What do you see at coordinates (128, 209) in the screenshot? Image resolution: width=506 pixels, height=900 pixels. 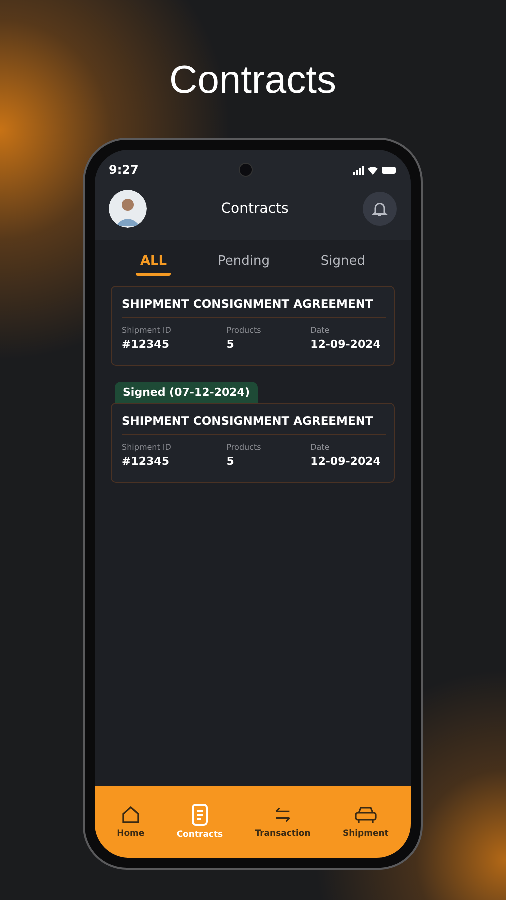 I see `avatar` at bounding box center [128, 209].